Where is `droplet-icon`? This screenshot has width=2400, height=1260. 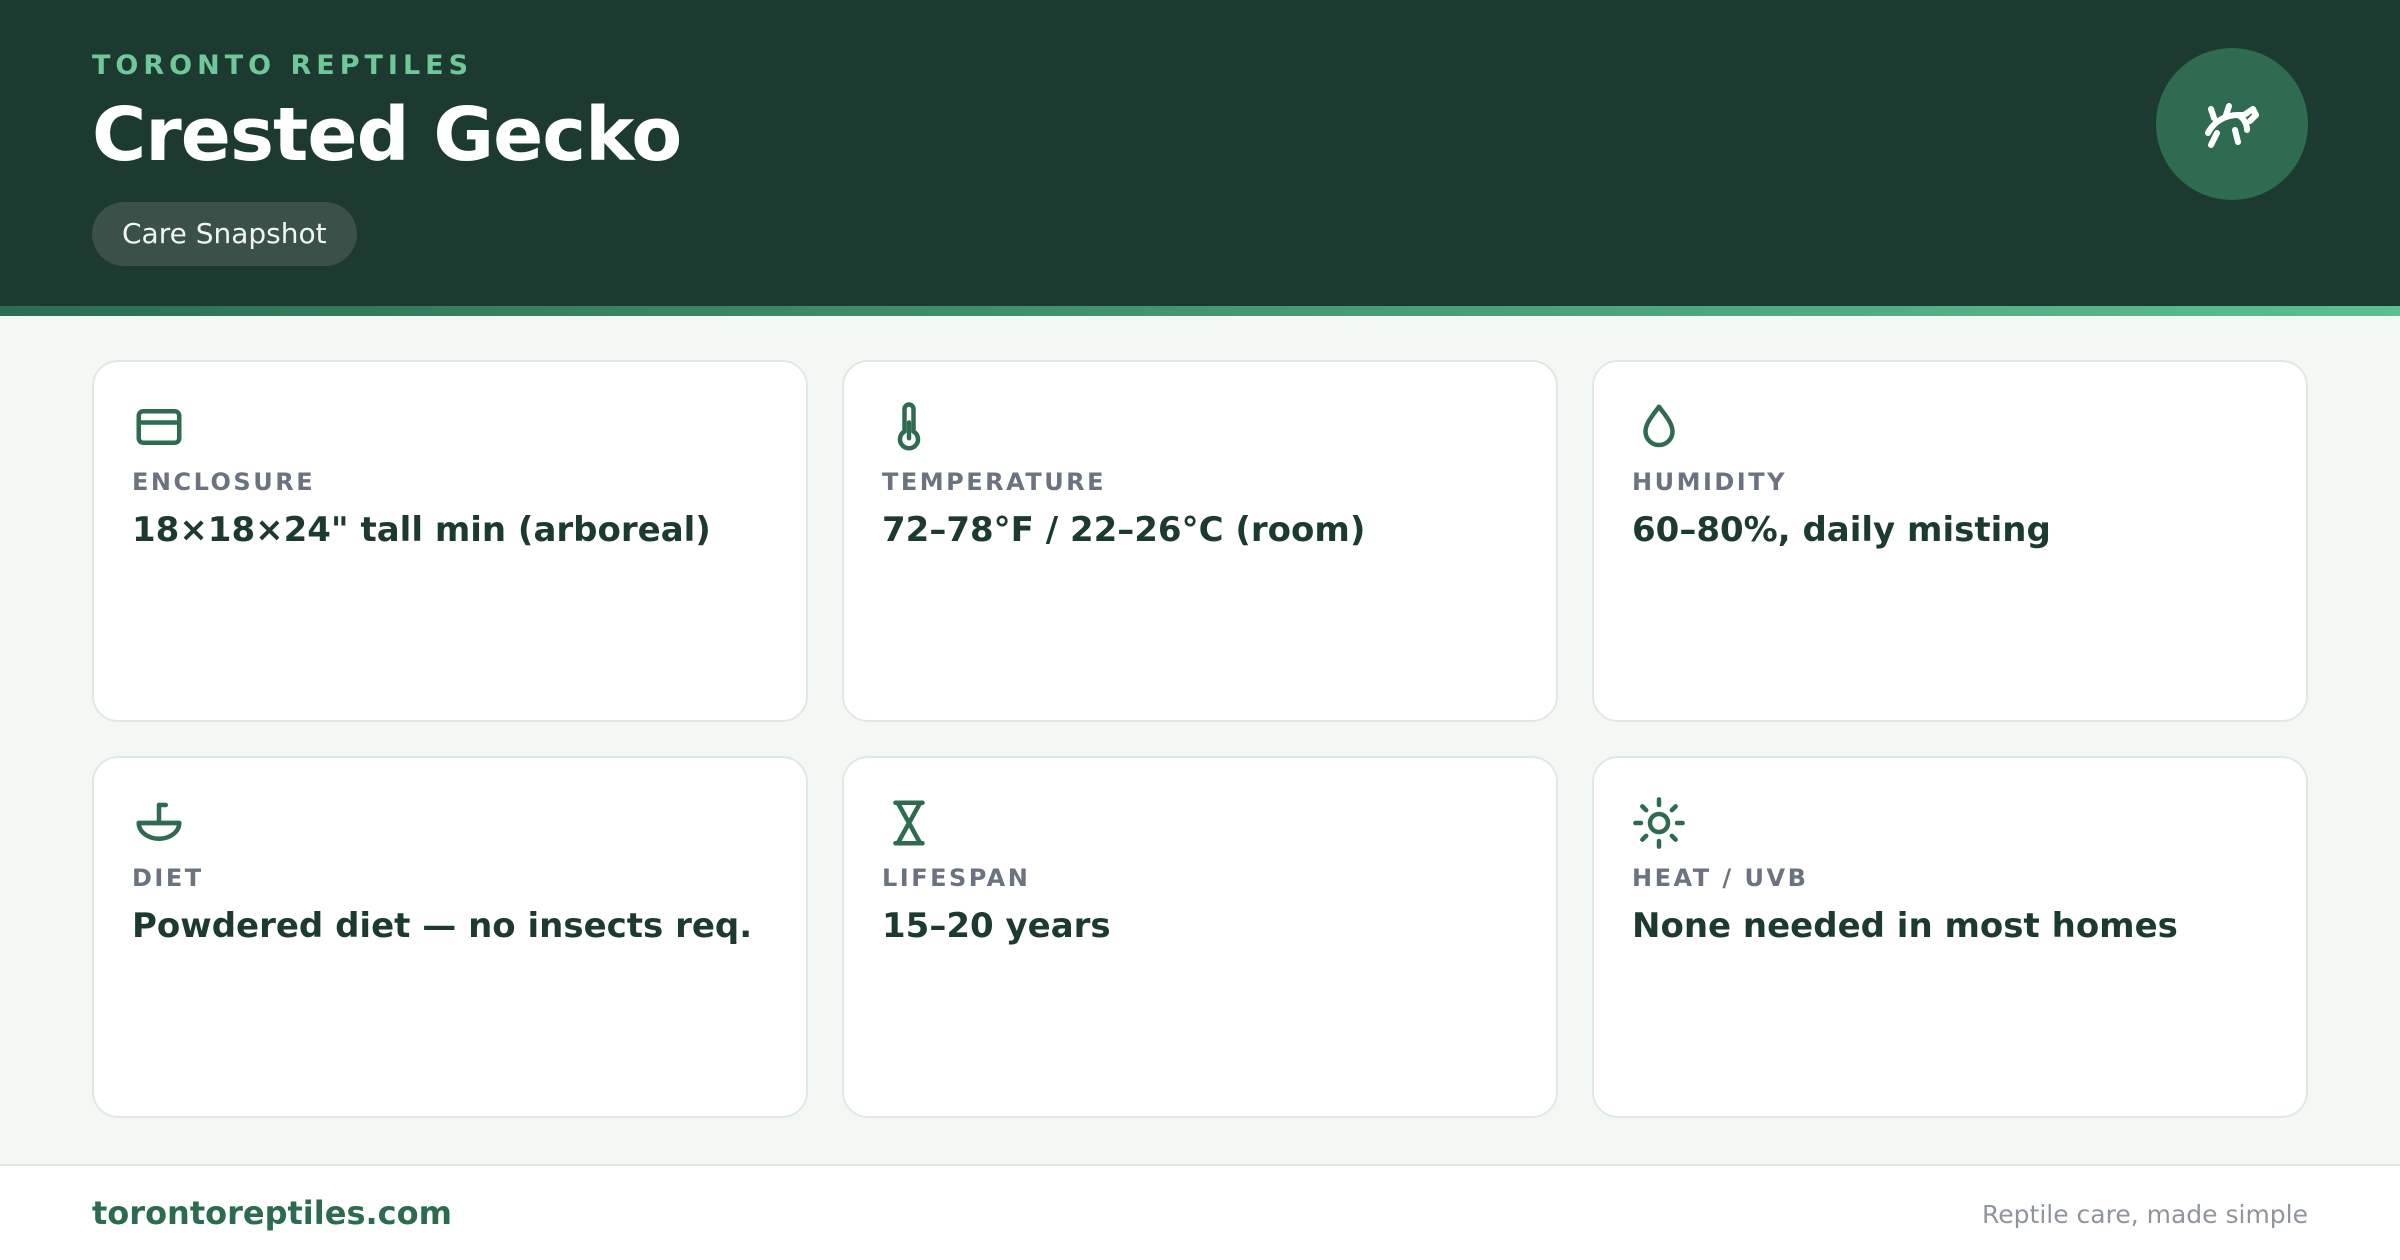
droplet-icon is located at coordinates (1659, 426).